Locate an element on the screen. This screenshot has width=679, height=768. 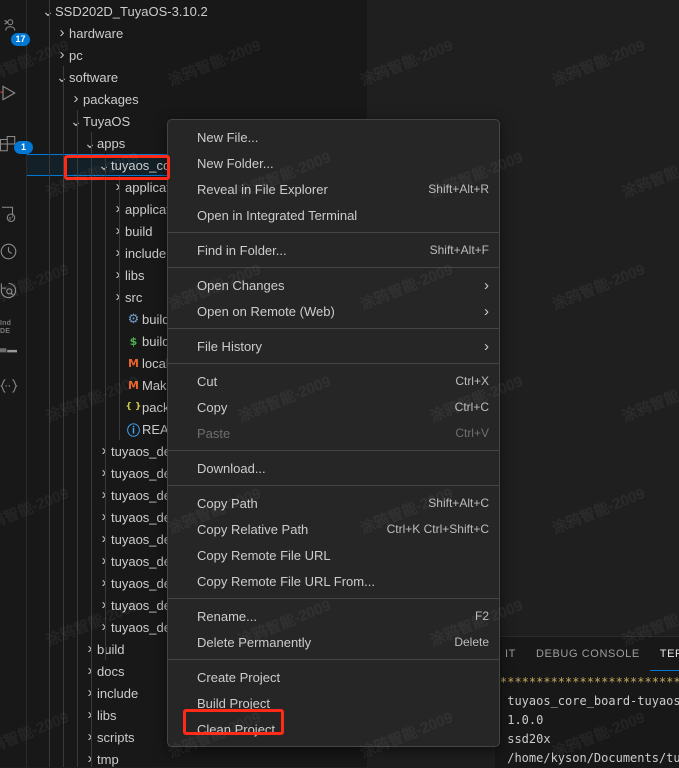
menu-item-paste: Paste Ctrl+V is located at coordinates (333, 433).